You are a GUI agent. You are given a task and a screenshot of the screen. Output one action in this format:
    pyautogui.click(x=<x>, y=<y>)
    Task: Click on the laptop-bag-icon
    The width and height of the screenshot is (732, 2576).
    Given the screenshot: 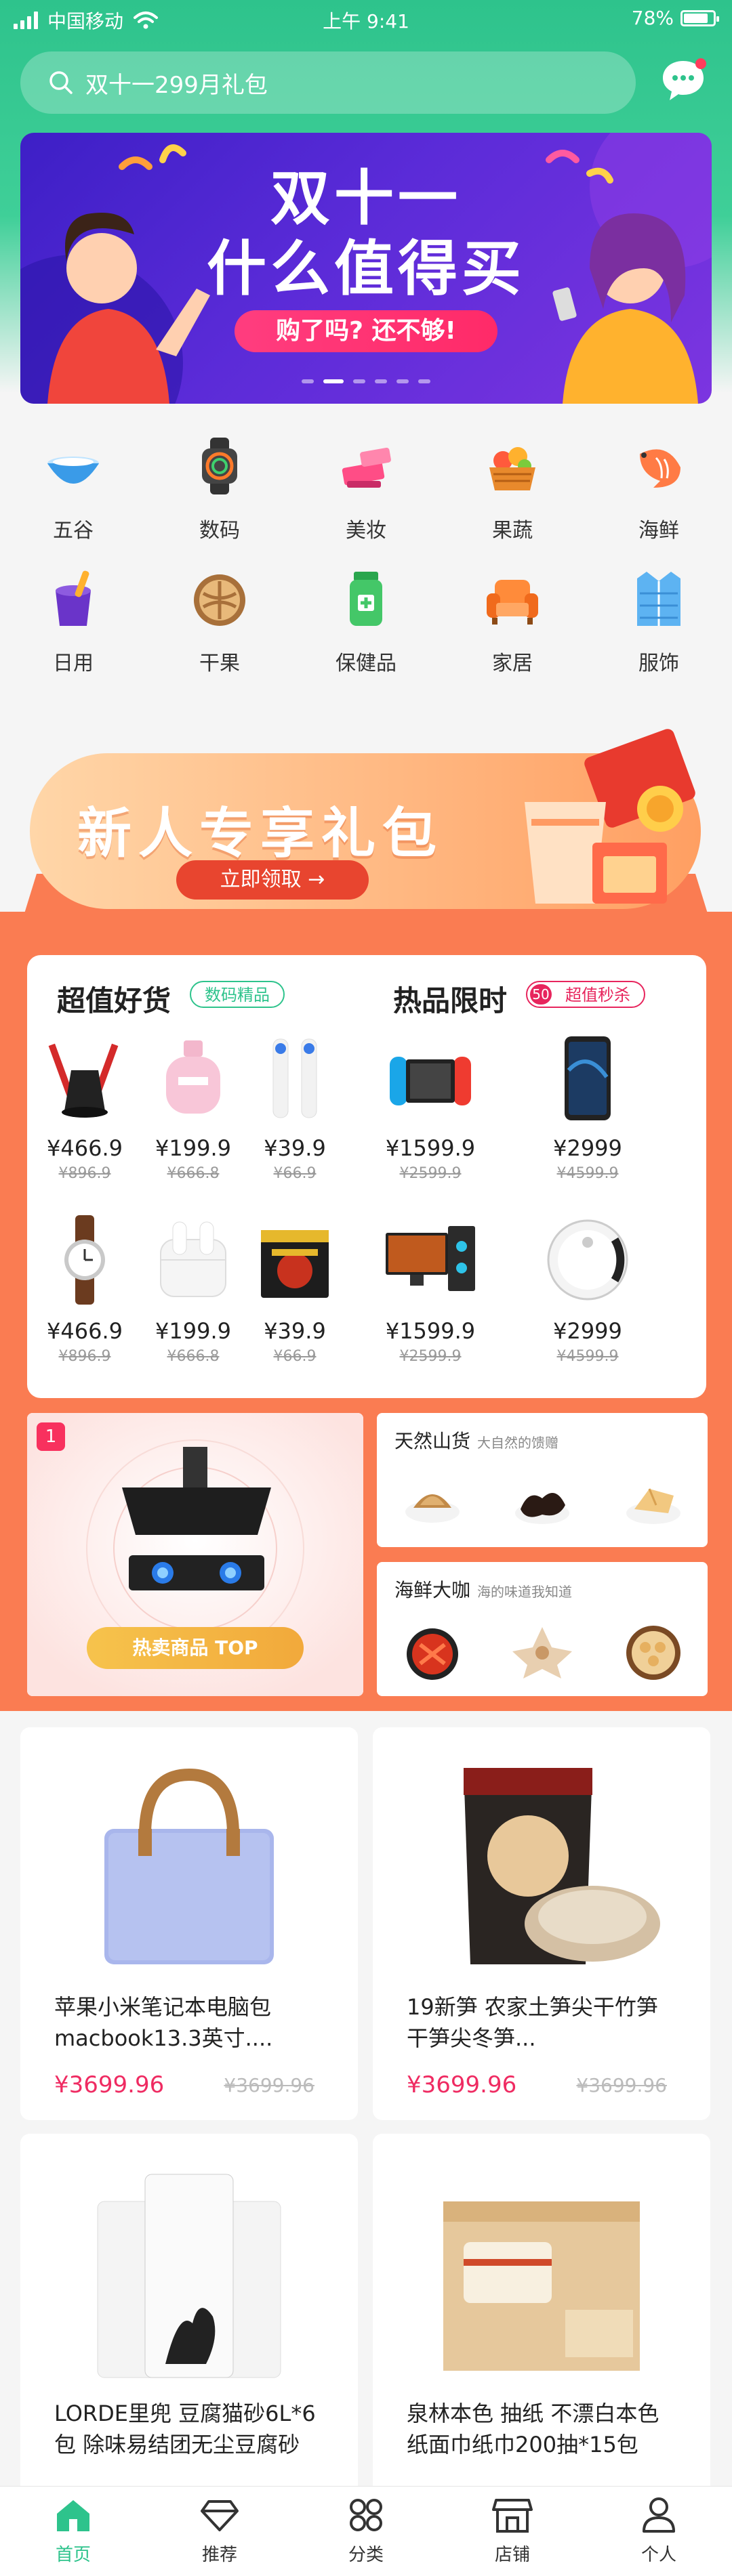 What is the action you would take?
    pyautogui.click(x=189, y=1866)
    